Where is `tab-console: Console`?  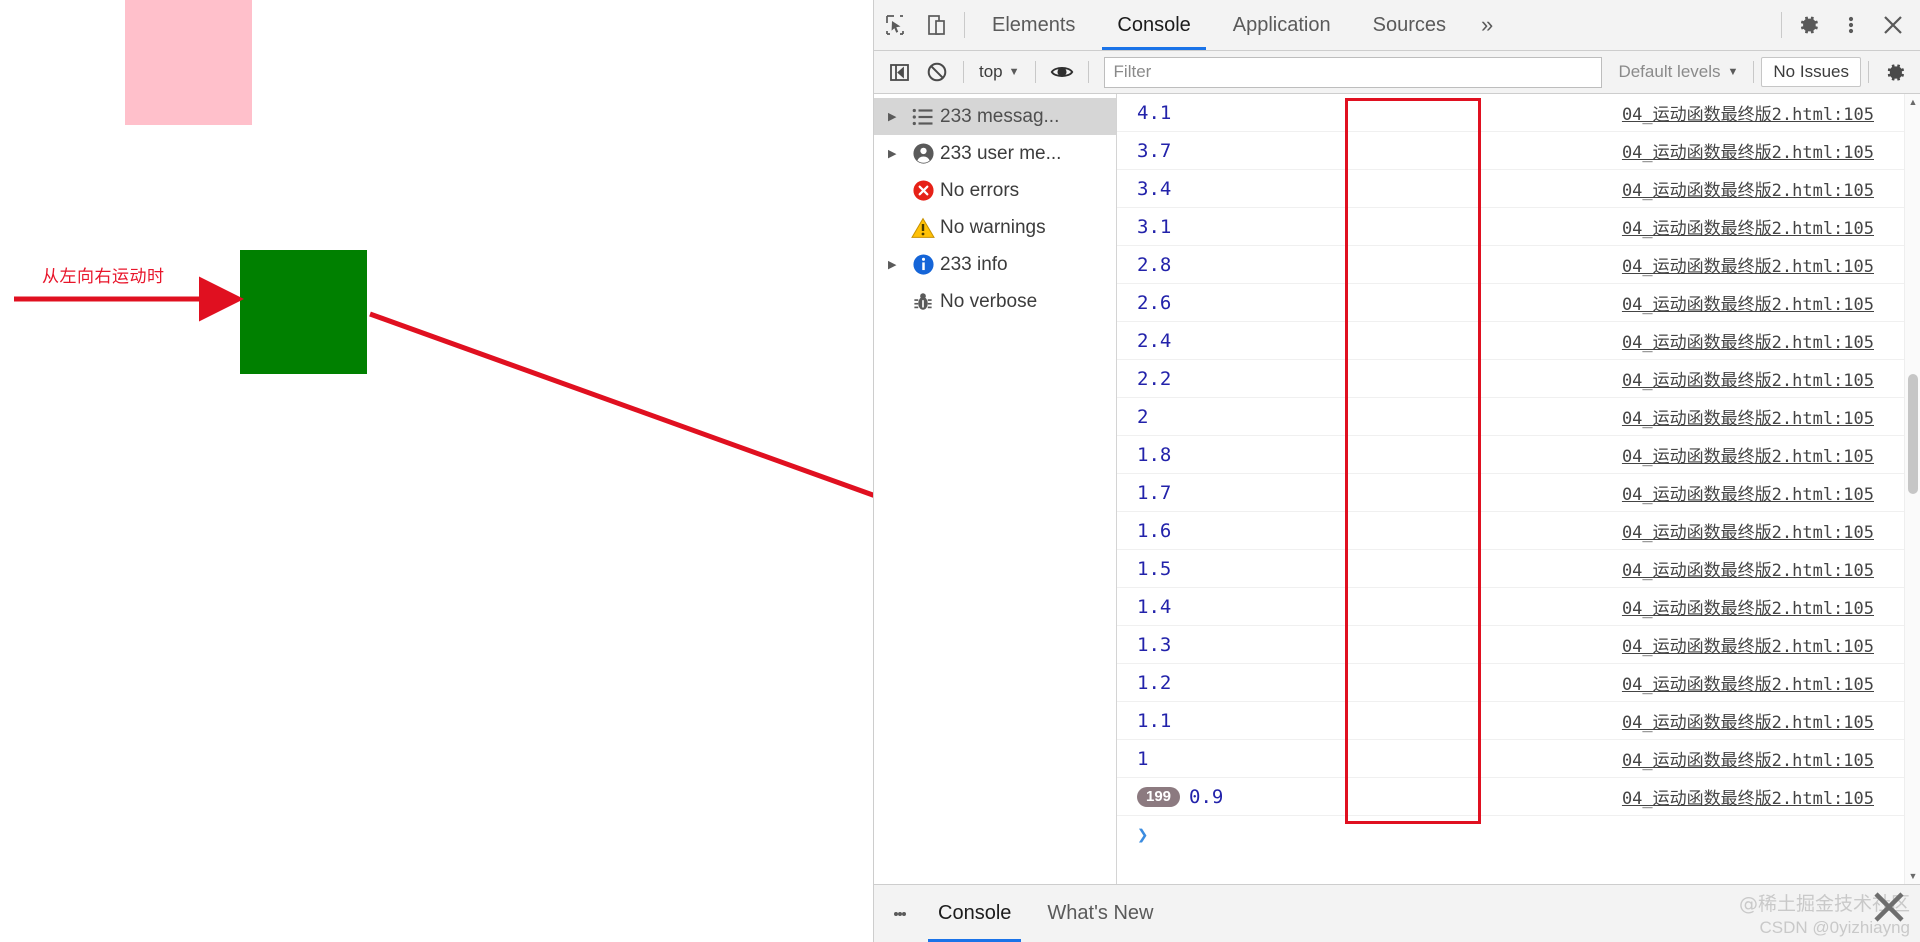 tab-console: Console is located at coordinates (1153, 25).